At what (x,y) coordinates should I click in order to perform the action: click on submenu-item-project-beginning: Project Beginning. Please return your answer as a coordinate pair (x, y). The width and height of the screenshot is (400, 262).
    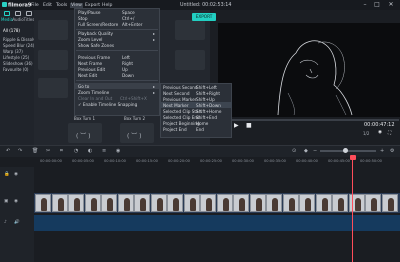
    Looking at the image, I should click on (181, 123).